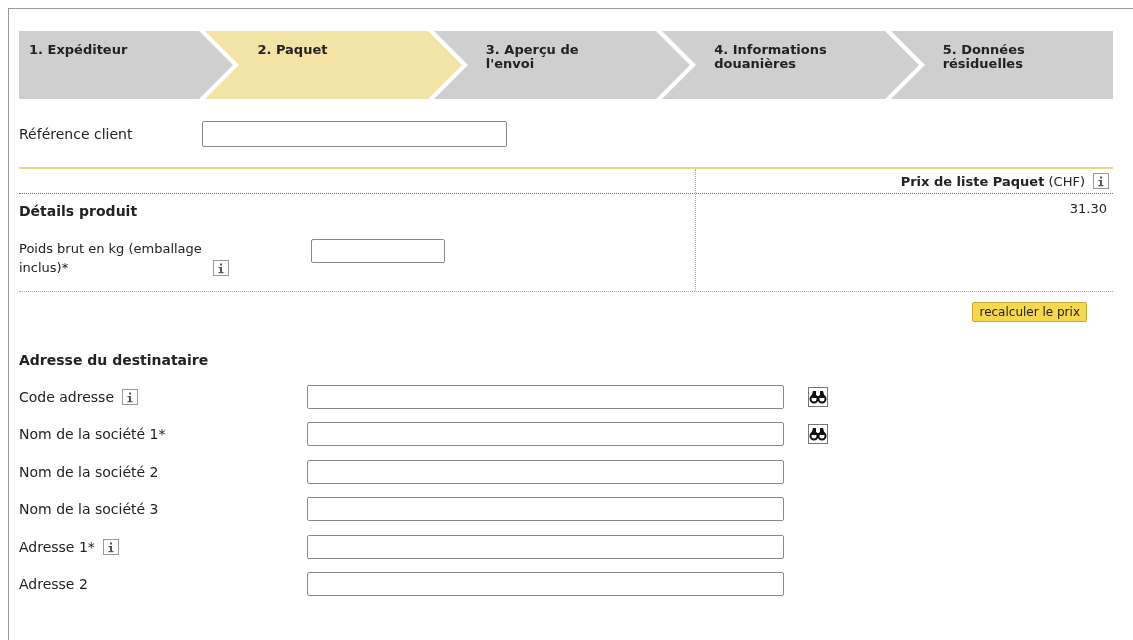  Describe the element at coordinates (76, 134) in the screenshot. I see `field-label: Référence client` at that location.